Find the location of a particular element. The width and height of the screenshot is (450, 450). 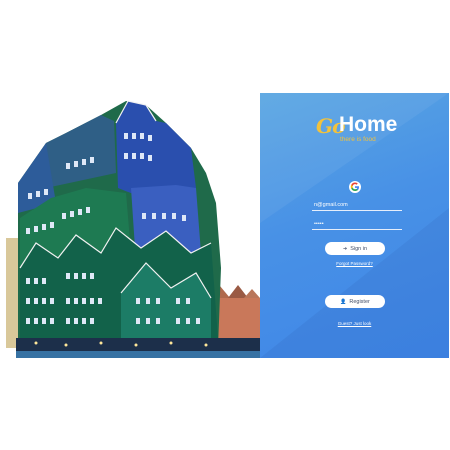

sign-in-button: ➜ Sign in is located at coordinates (355, 248).